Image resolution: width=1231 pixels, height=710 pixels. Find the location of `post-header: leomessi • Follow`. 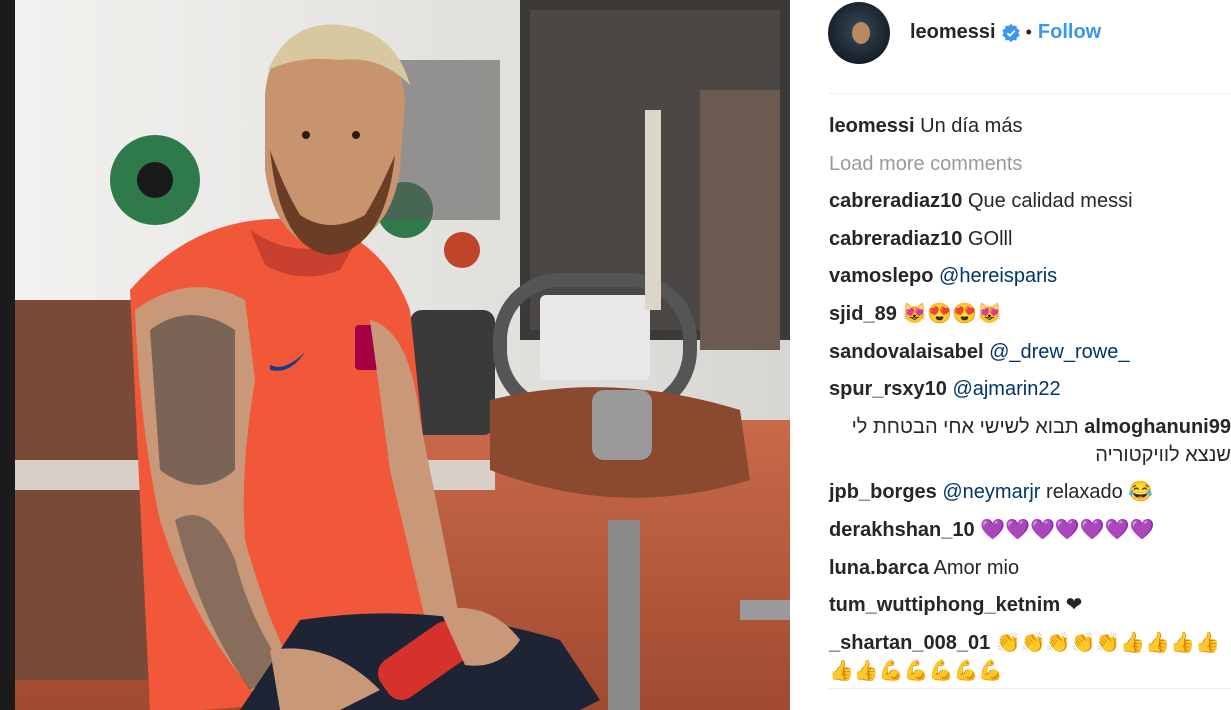

post-header: leomessi • Follow is located at coordinates (1010, 32).